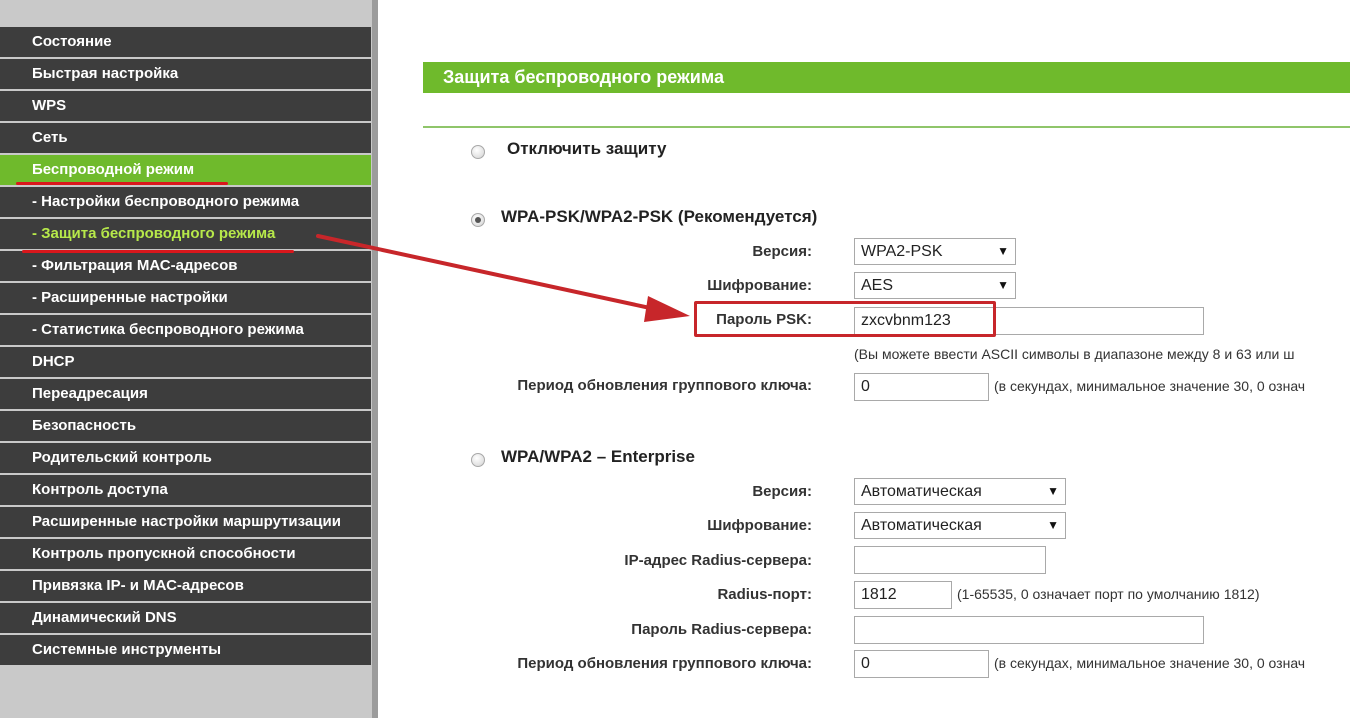  What do you see at coordinates (921, 525) in the screenshot?
I see `enterprise-encryption-value: Автоматическая` at bounding box center [921, 525].